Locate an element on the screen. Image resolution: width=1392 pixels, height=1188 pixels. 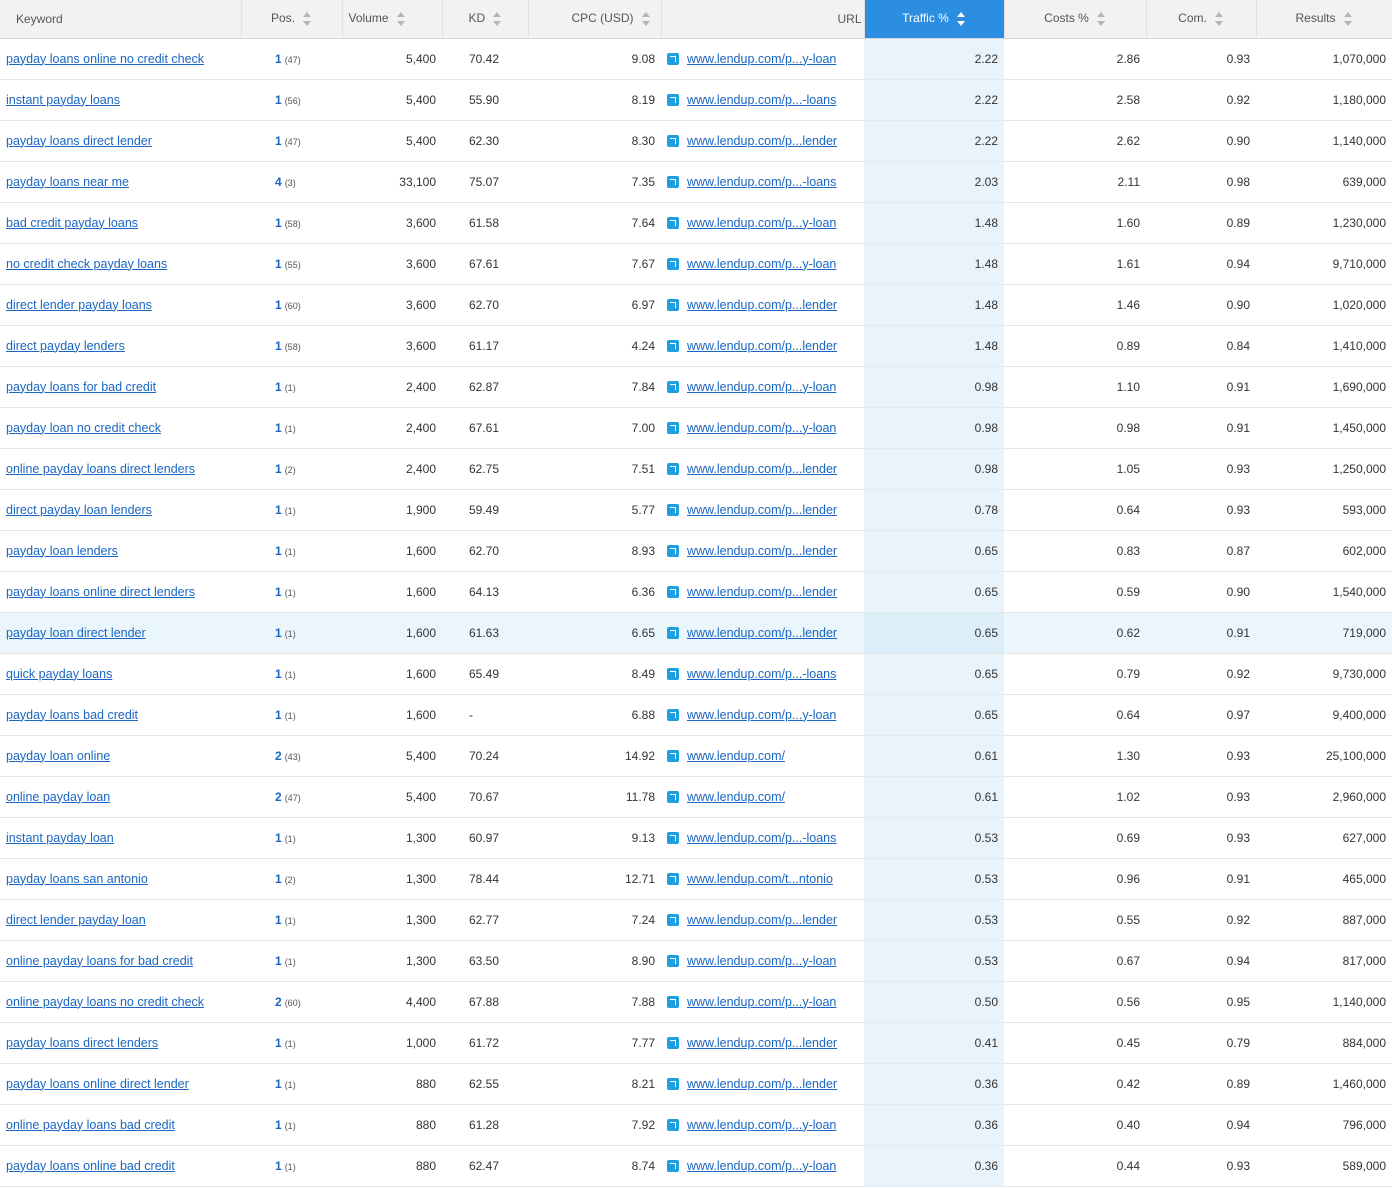
keyword-link: instant payday loans is located at coordinates (63, 100).